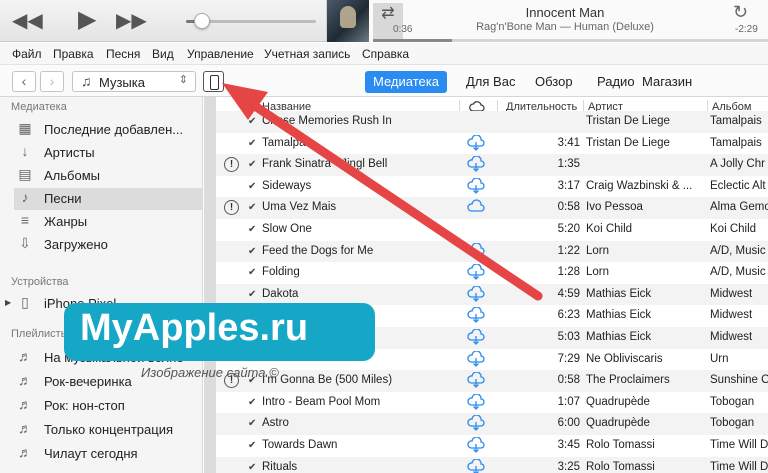 The width and height of the screenshot is (768, 473). What do you see at coordinates (108, 245) in the screenshot?
I see `sidebar-item: ⇩ Загружено` at bounding box center [108, 245].